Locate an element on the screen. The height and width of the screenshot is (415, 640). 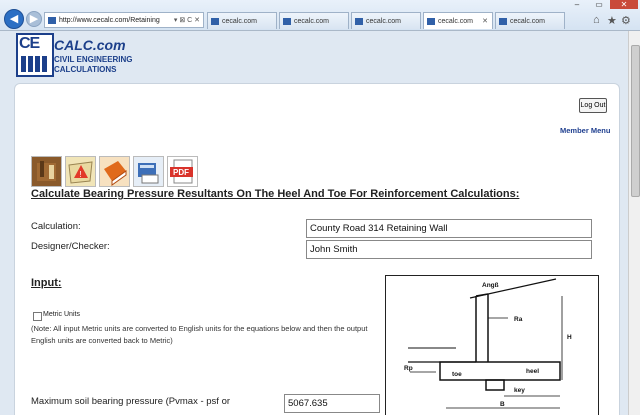
logout-button: Log Out is located at coordinates (593, 105).